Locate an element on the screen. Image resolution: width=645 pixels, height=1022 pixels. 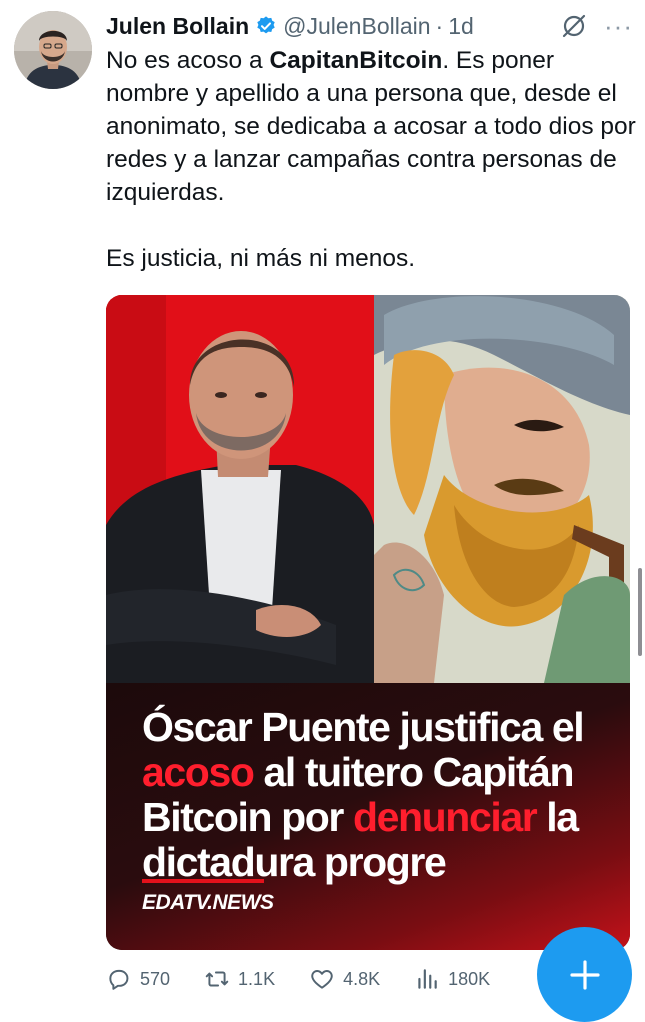
retweet-icon is located at coordinates (217, 979).